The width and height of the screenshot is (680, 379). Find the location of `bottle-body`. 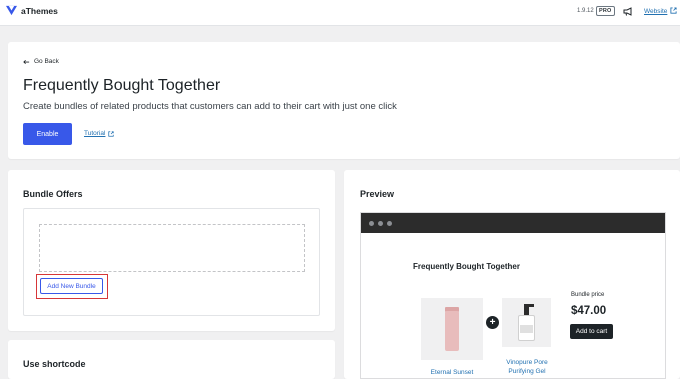

bottle-body is located at coordinates (452, 331).